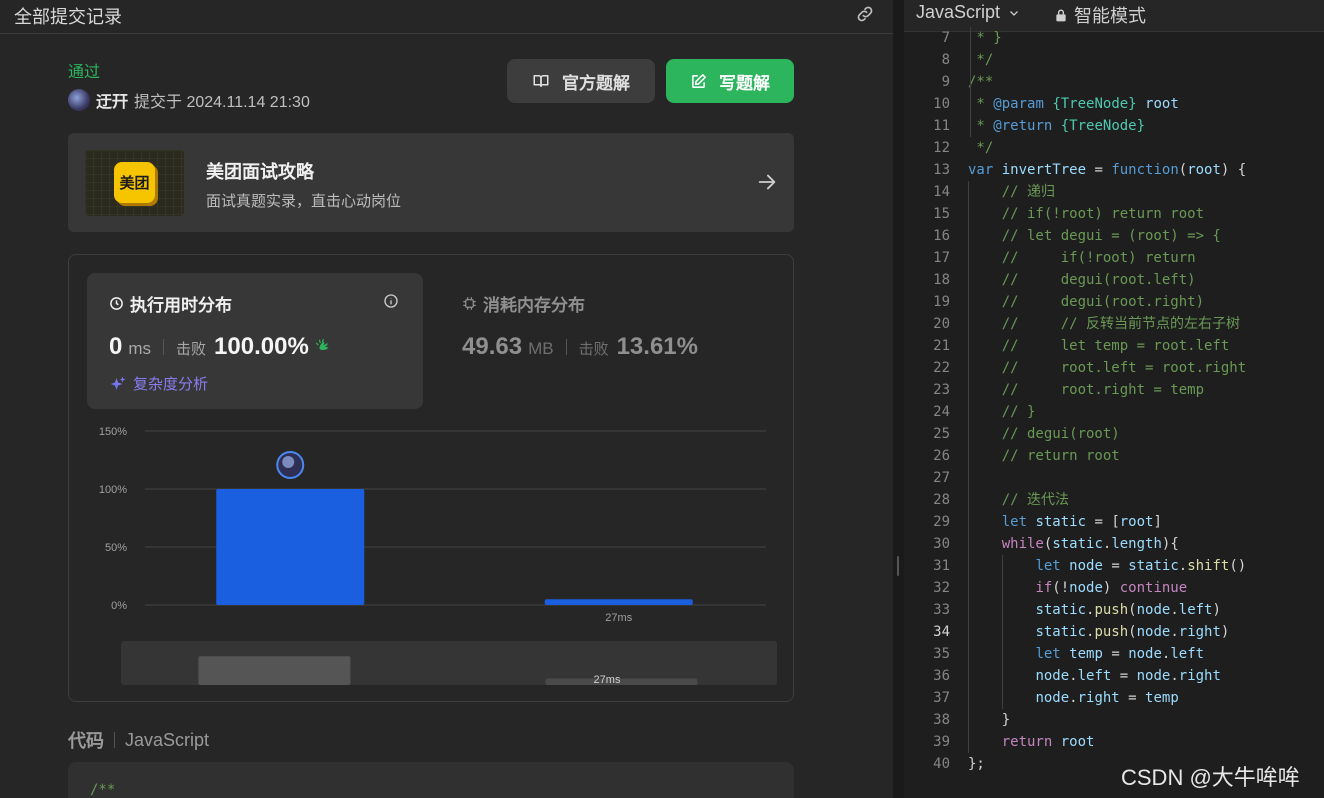 Image resolution: width=1324 pixels, height=798 pixels. I want to click on line-number: 32, so click(941, 588).